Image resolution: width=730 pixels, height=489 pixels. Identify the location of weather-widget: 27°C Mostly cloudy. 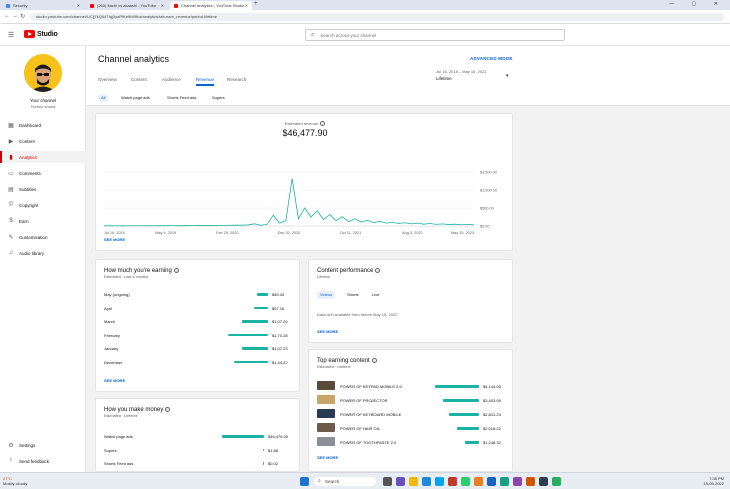
(15, 481).